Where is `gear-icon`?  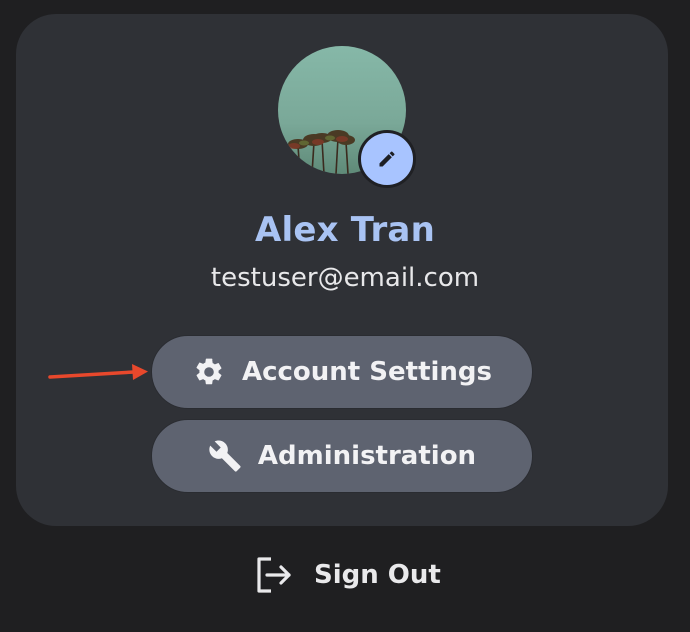
gear-icon is located at coordinates (209, 372).